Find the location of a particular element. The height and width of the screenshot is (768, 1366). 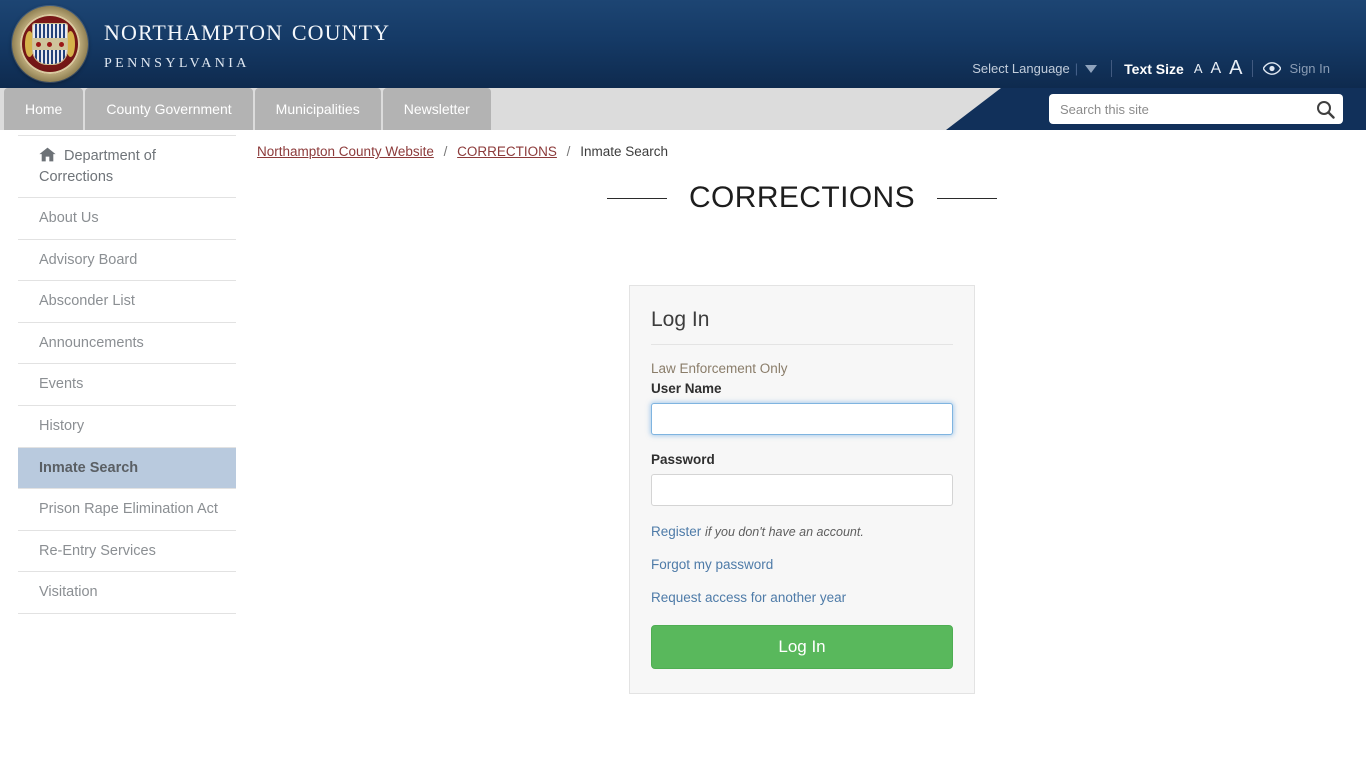

brand-subtitle: Pennsylvania is located at coordinates (177, 60).